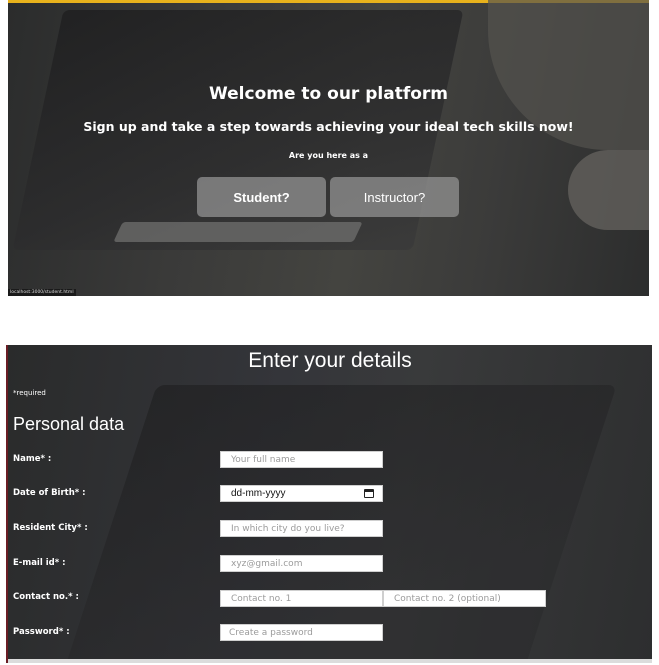  Describe the element at coordinates (258, 493) in the screenshot. I see `dob-value: dd-mm-yyyy` at that location.